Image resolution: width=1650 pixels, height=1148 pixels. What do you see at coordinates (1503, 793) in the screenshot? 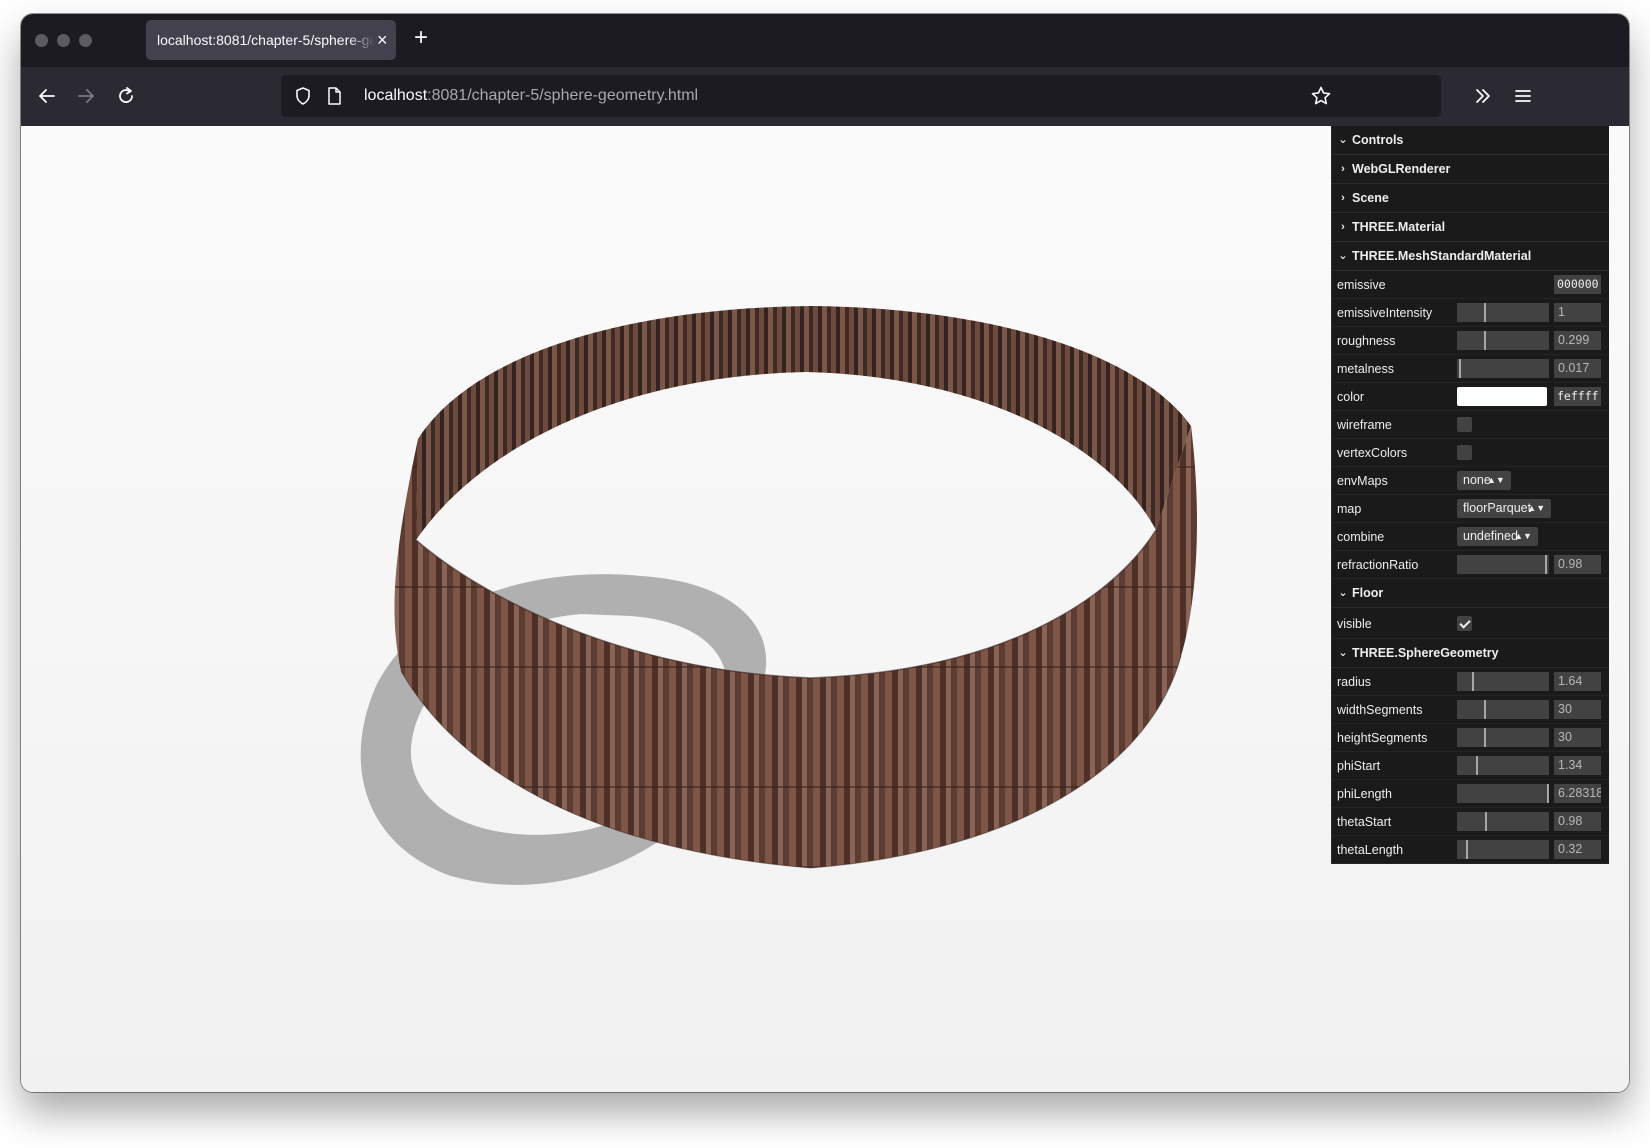
I see `philength-slider` at bounding box center [1503, 793].